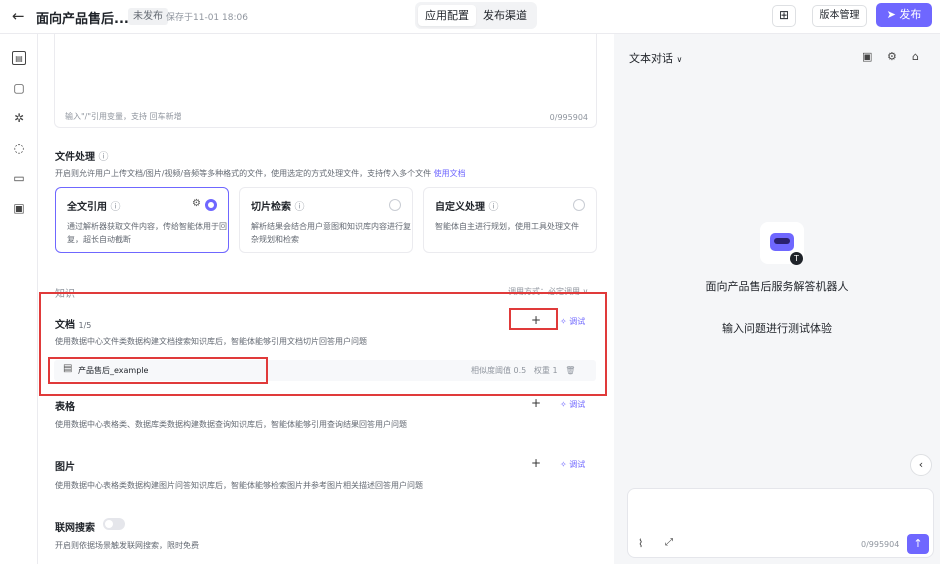  What do you see at coordinates (114, 524) in the screenshot?
I see `web-search-toggle` at bounding box center [114, 524].